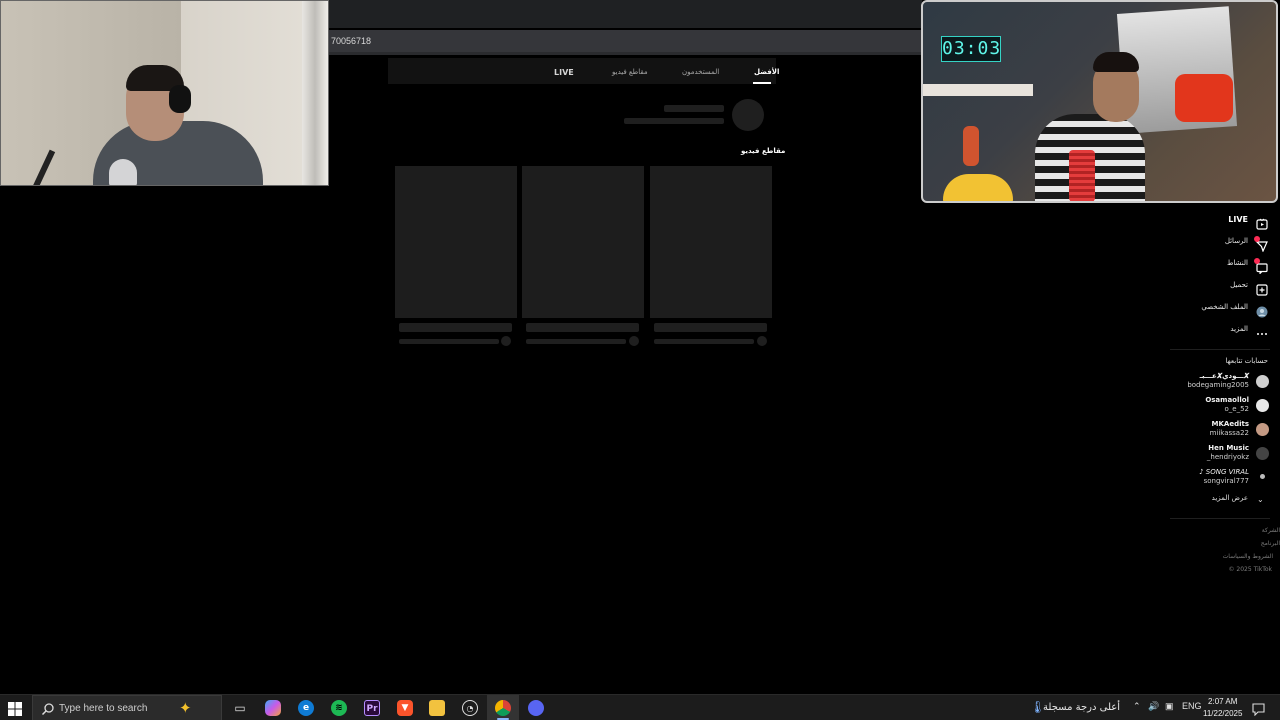 This screenshot has width=1280, height=720. I want to click on webcam-overlay-right: 03:03, so click(1099, 101).